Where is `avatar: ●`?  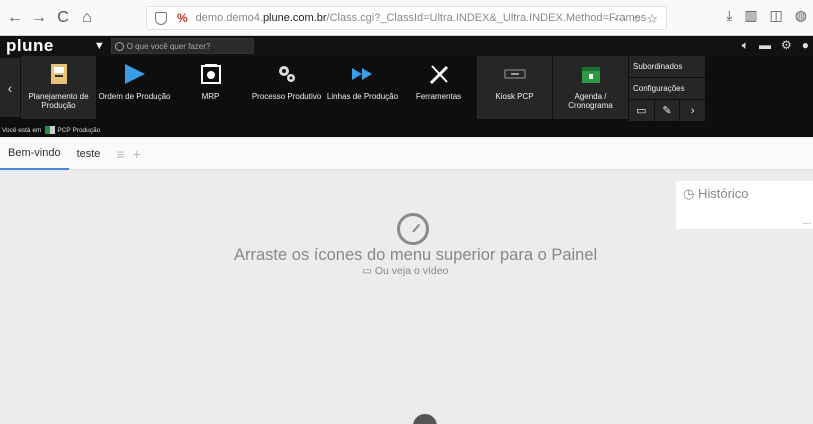
avatar: ● is located at coordinates (805, 45).